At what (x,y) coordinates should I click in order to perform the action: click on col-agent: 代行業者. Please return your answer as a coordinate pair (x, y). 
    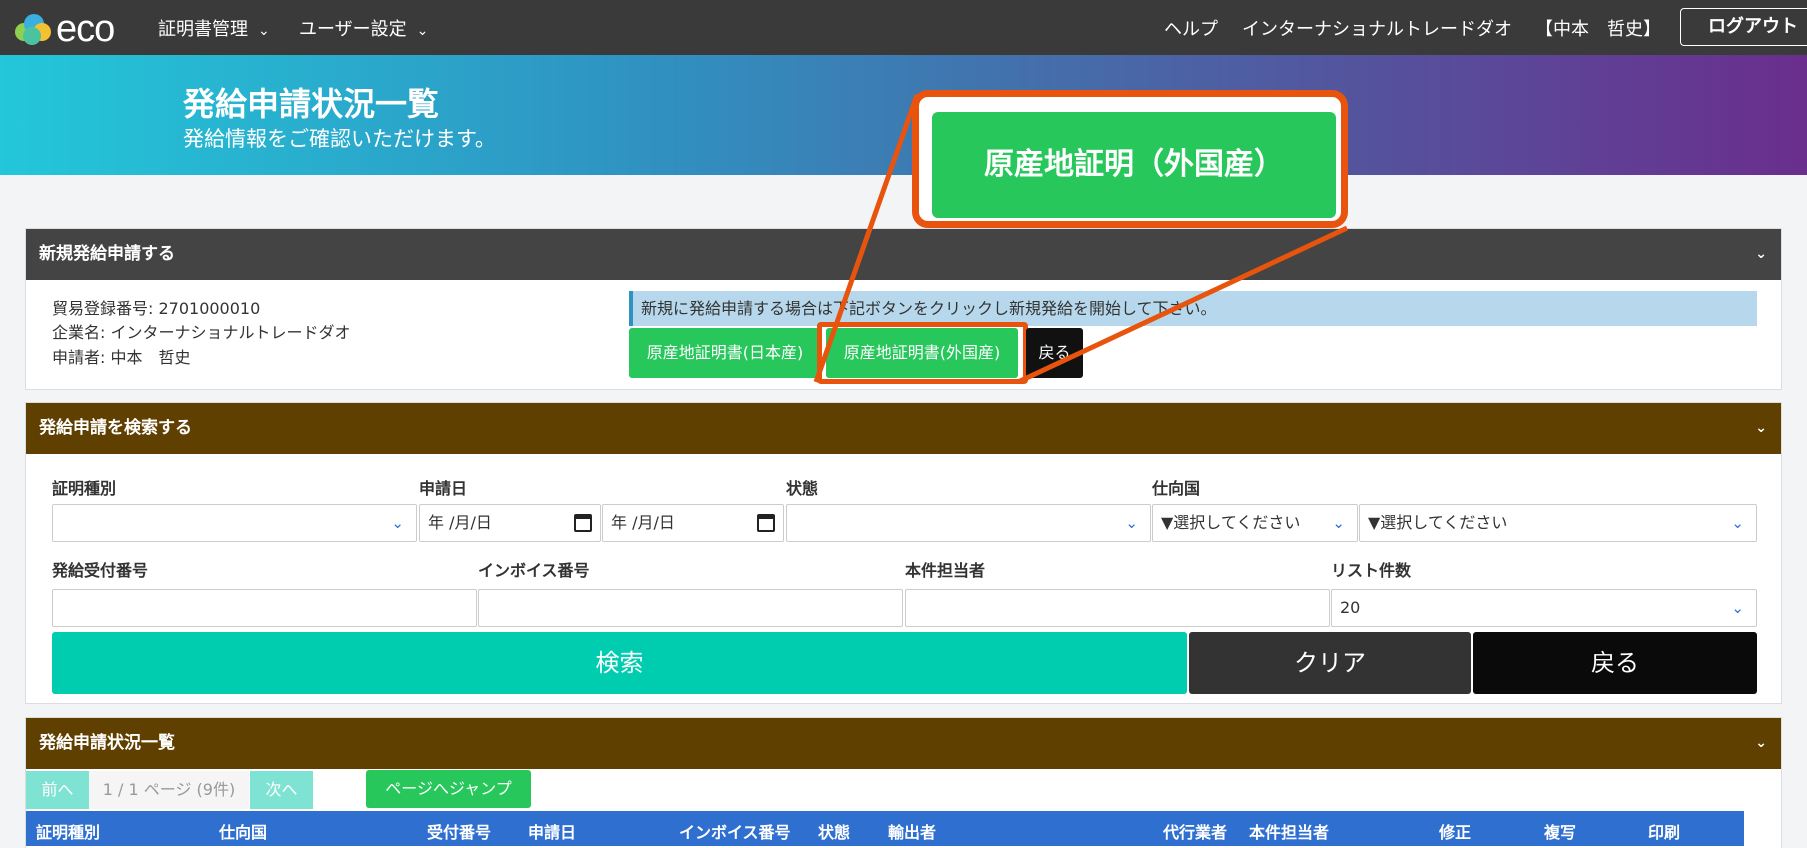
    Looking at the image, I should click on (1195, 831).